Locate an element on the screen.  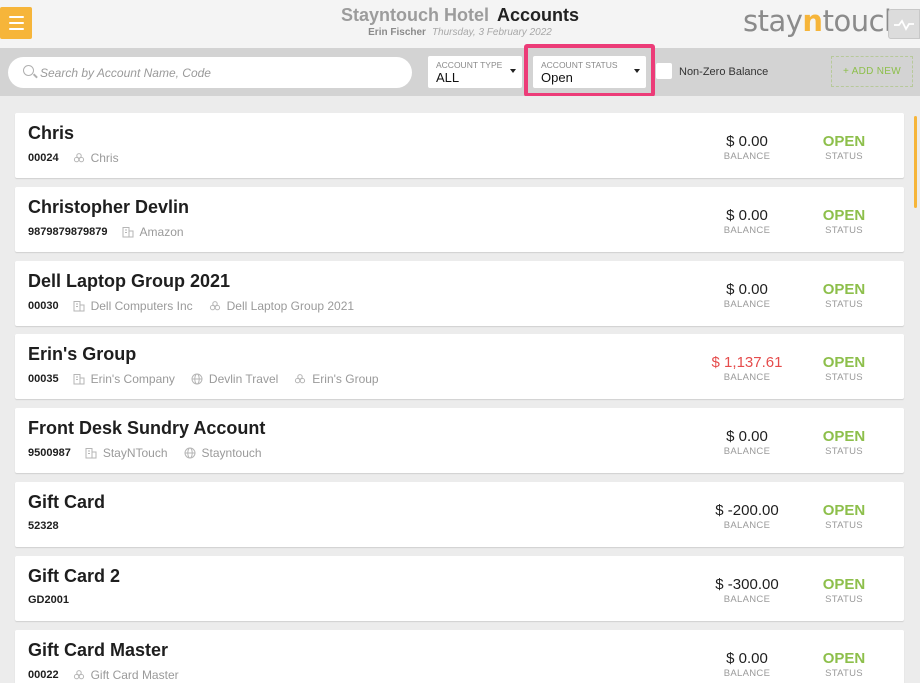
account-tag-text: Chris is located at coordinates (104, 158).